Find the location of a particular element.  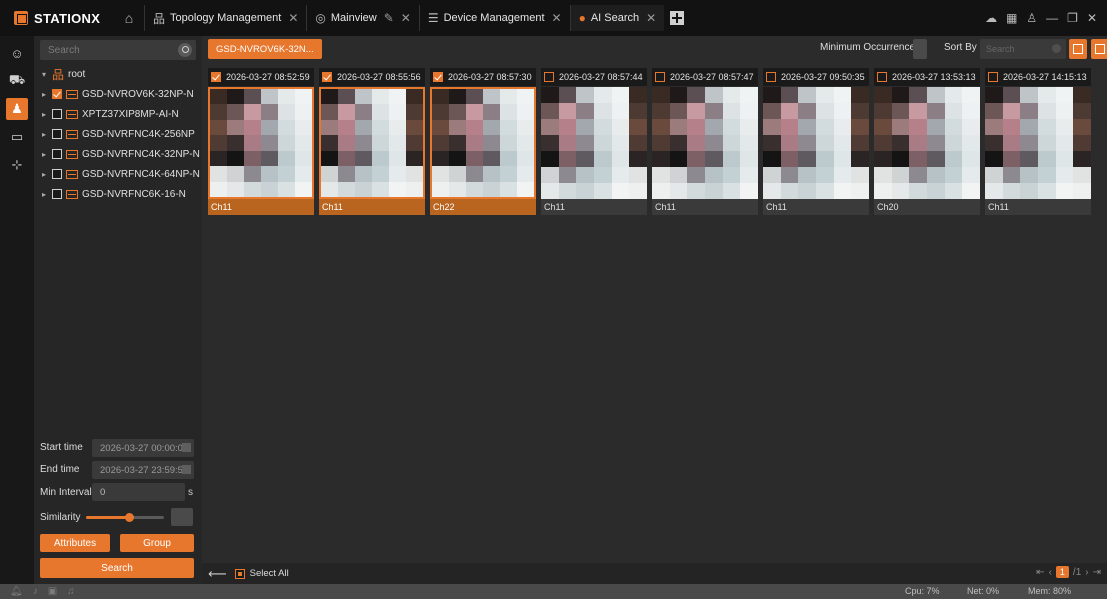

home-icon: ⌂ is located at coordinates (129, 18).